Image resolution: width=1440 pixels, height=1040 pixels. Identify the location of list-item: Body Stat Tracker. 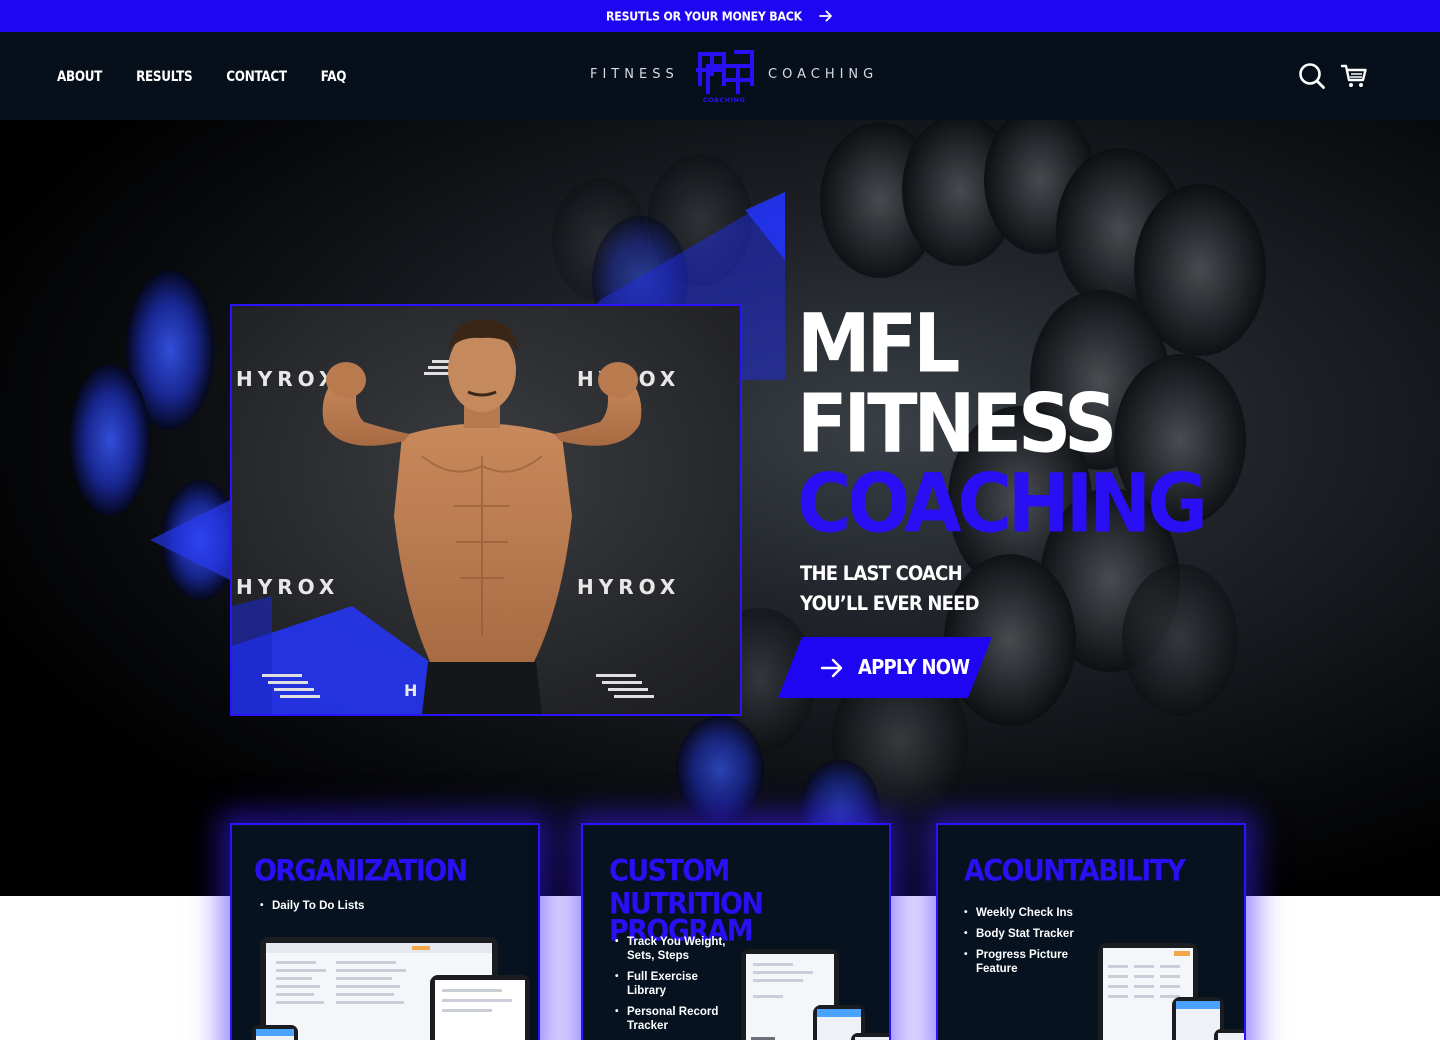
(1034, 934).